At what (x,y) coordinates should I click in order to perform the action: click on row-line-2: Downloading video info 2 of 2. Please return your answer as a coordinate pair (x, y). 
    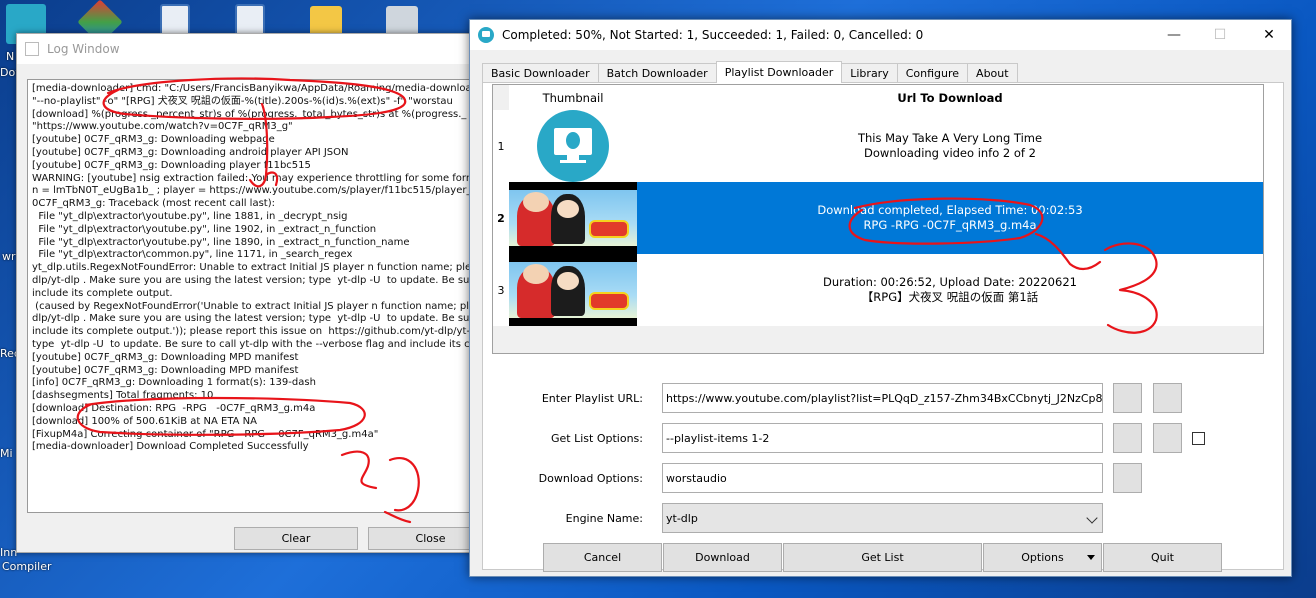
    Looking at the image, I should click on (950, 153).